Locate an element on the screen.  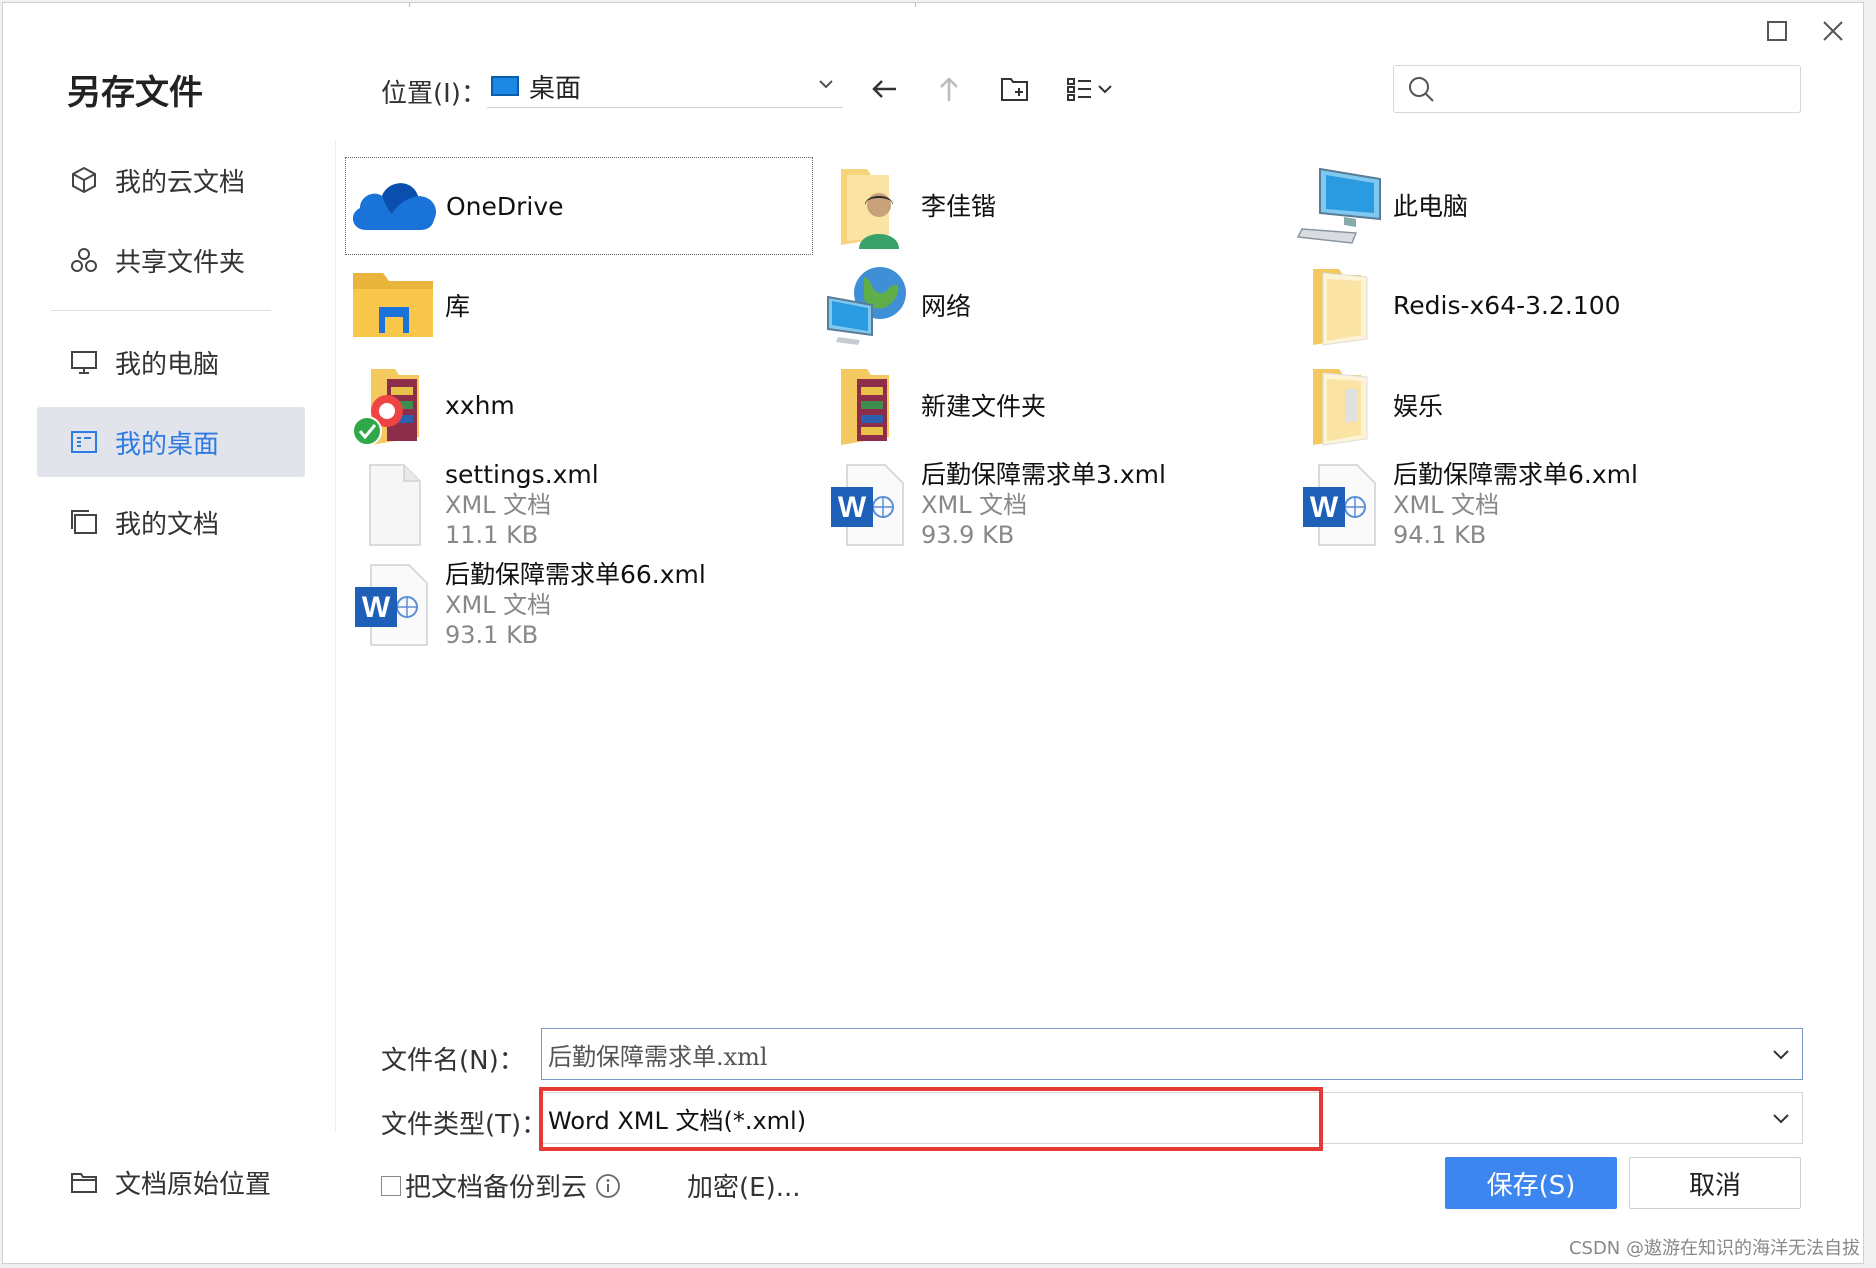
list-view-icon is located at coordinates (1089, 89).